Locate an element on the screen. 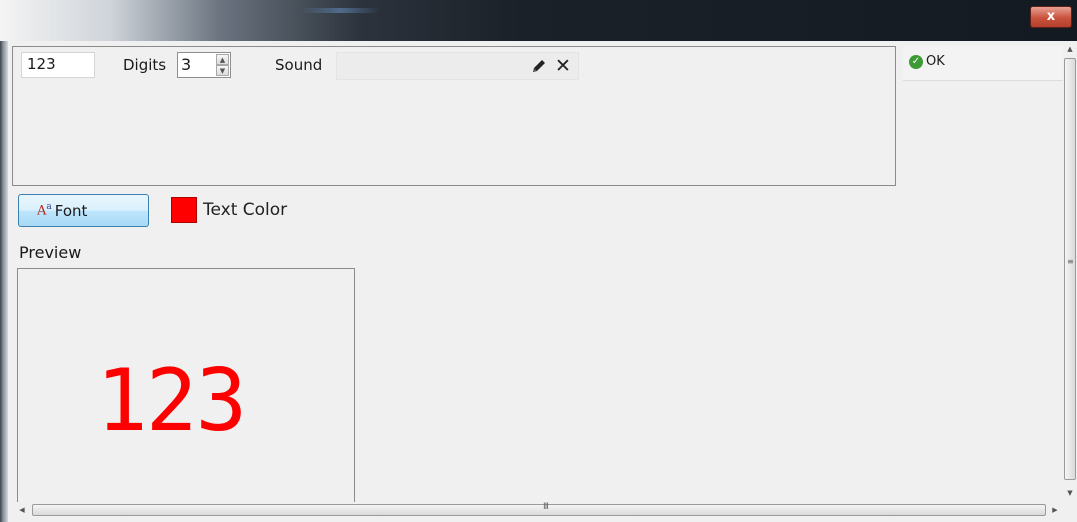 The image size is (1077, 522). font-button: Aa Font is located at coordinates (83, 210).